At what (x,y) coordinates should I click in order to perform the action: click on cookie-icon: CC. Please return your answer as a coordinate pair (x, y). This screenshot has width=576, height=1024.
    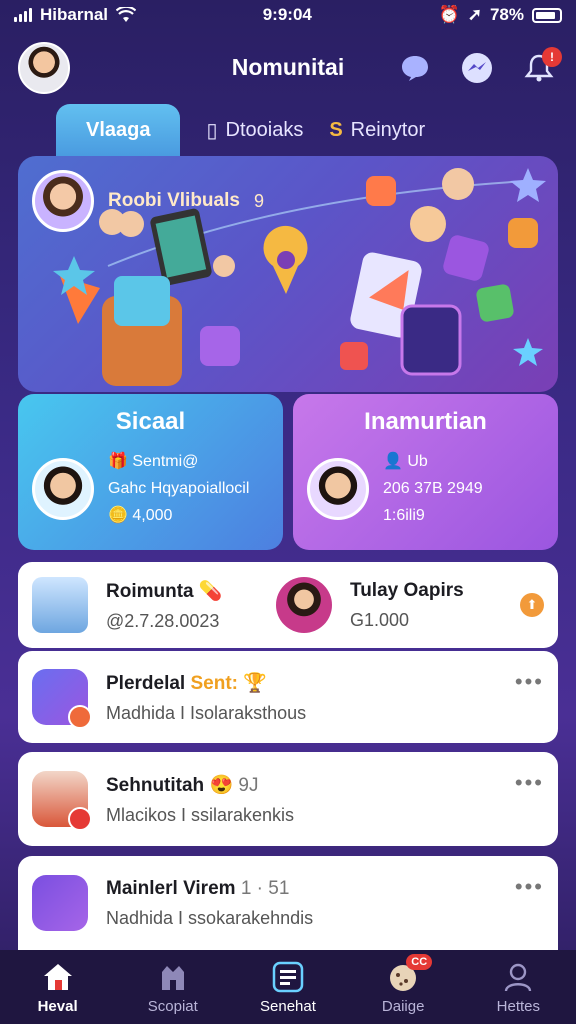
    Looking at the image, I should click on (409, 973).